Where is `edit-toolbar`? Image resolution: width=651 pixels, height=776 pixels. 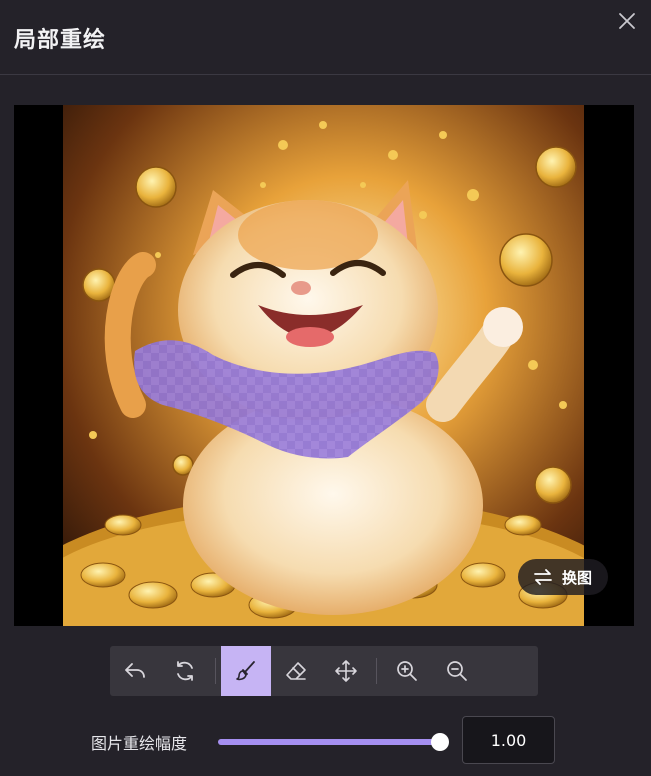 edit-toolbar is located at coordinates (324, 671).